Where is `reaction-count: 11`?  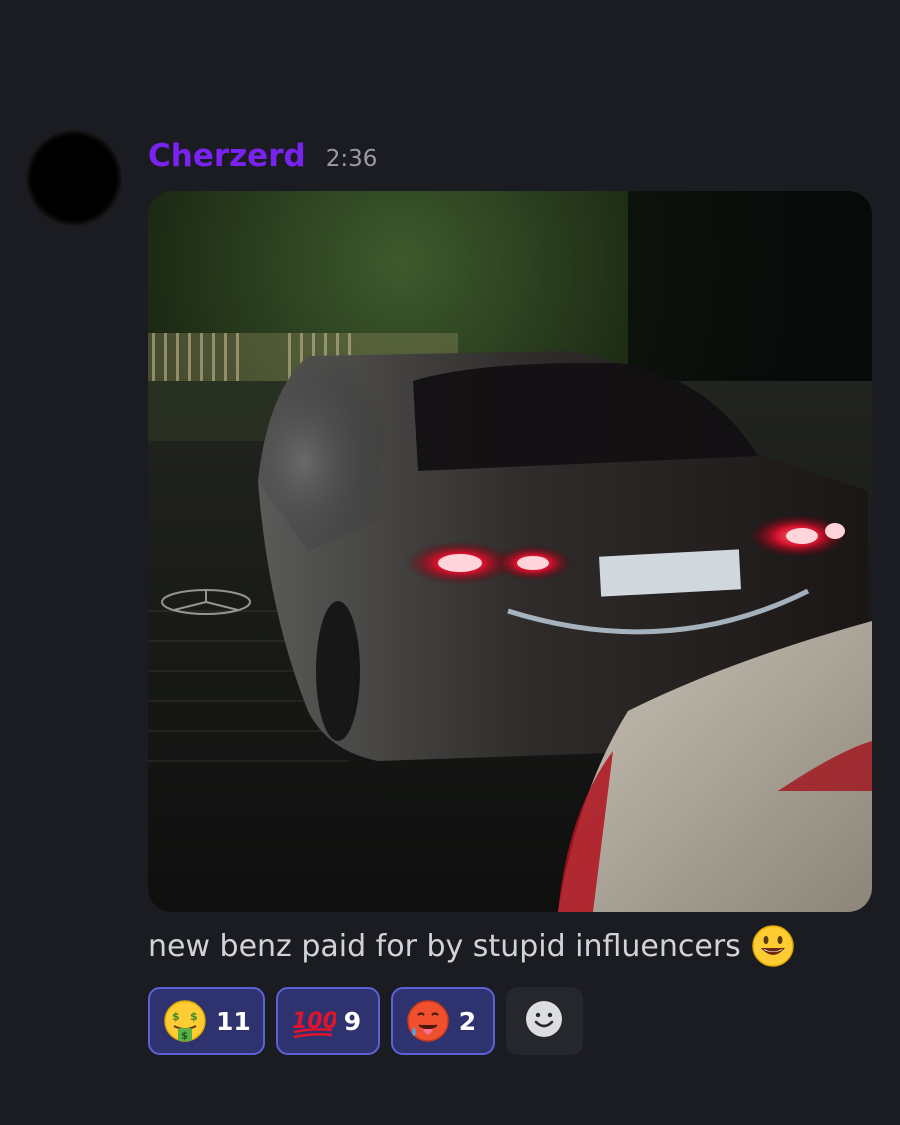
reaction-count: 11 is located at coordinates (233, 1021).